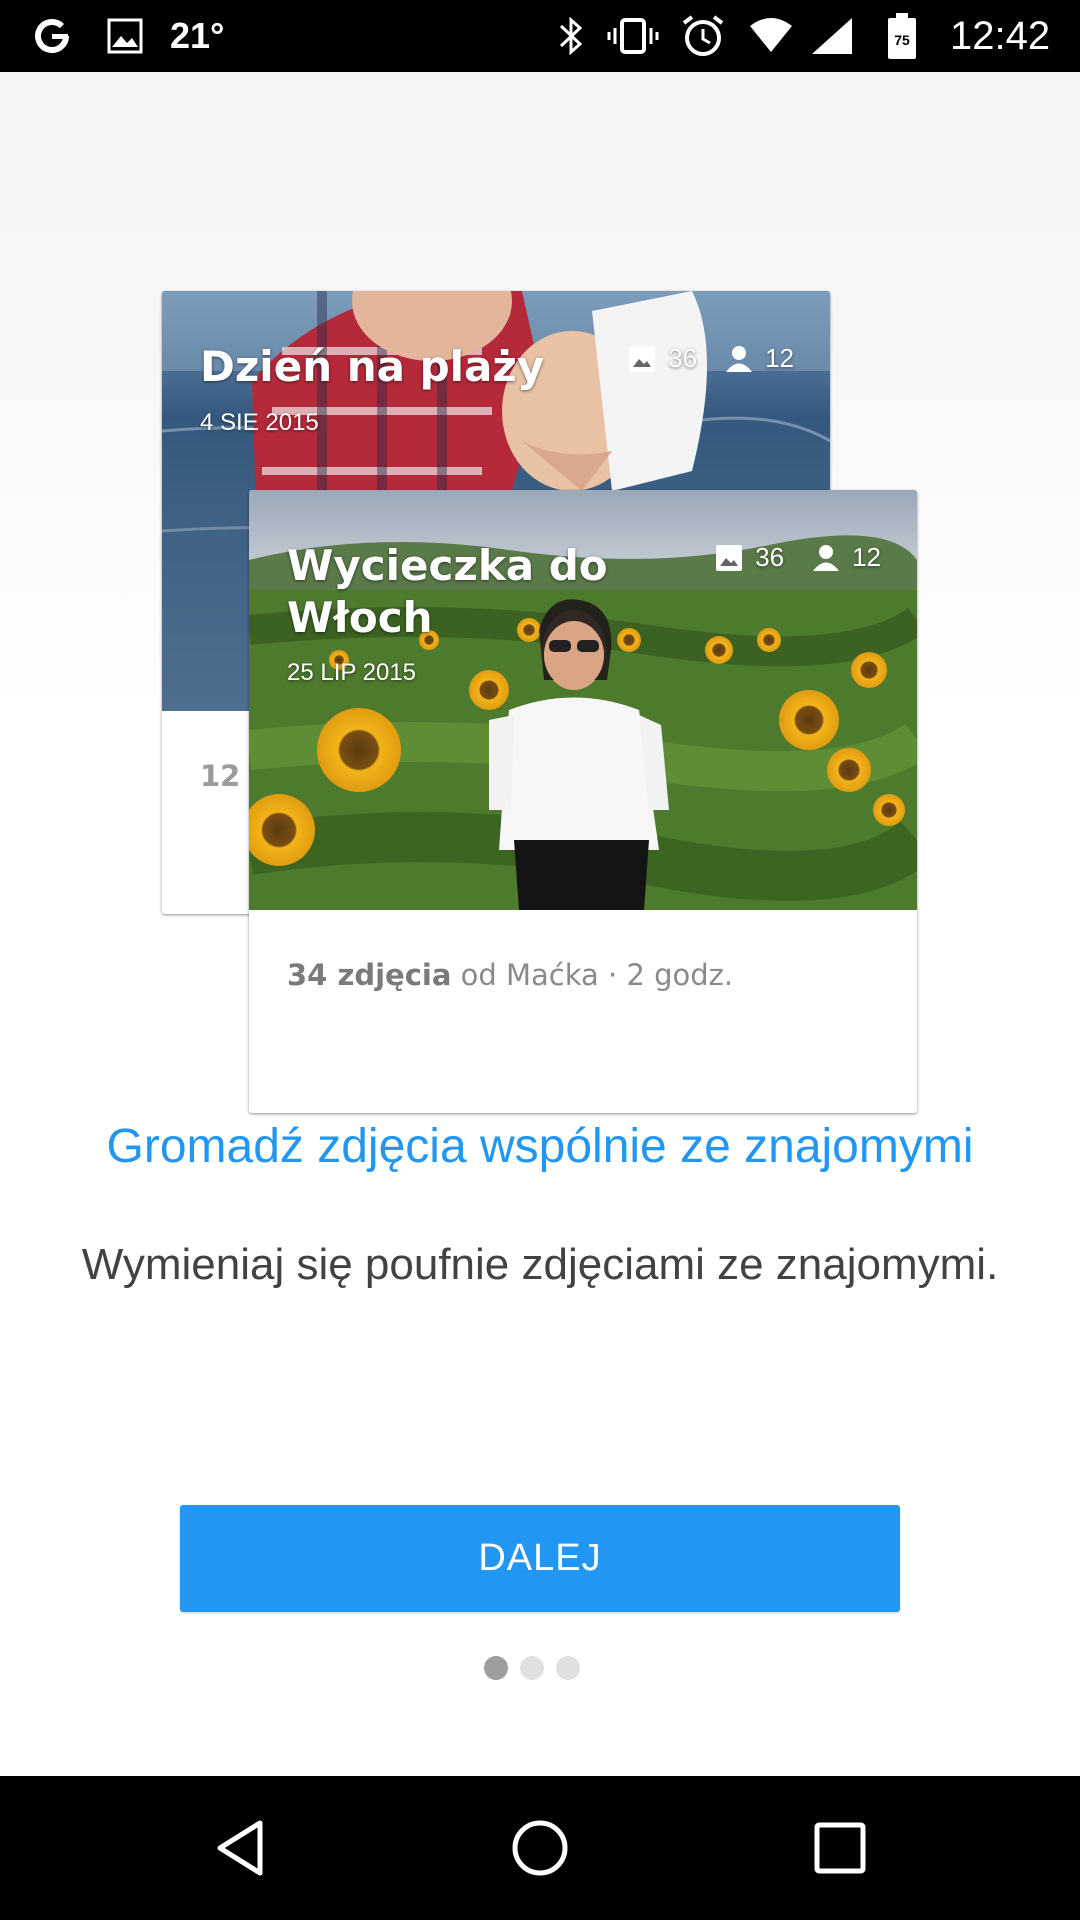 This screenshot has width=1080, height=1920. I want to click on next-button: DALEJ, so click(540, 1558).